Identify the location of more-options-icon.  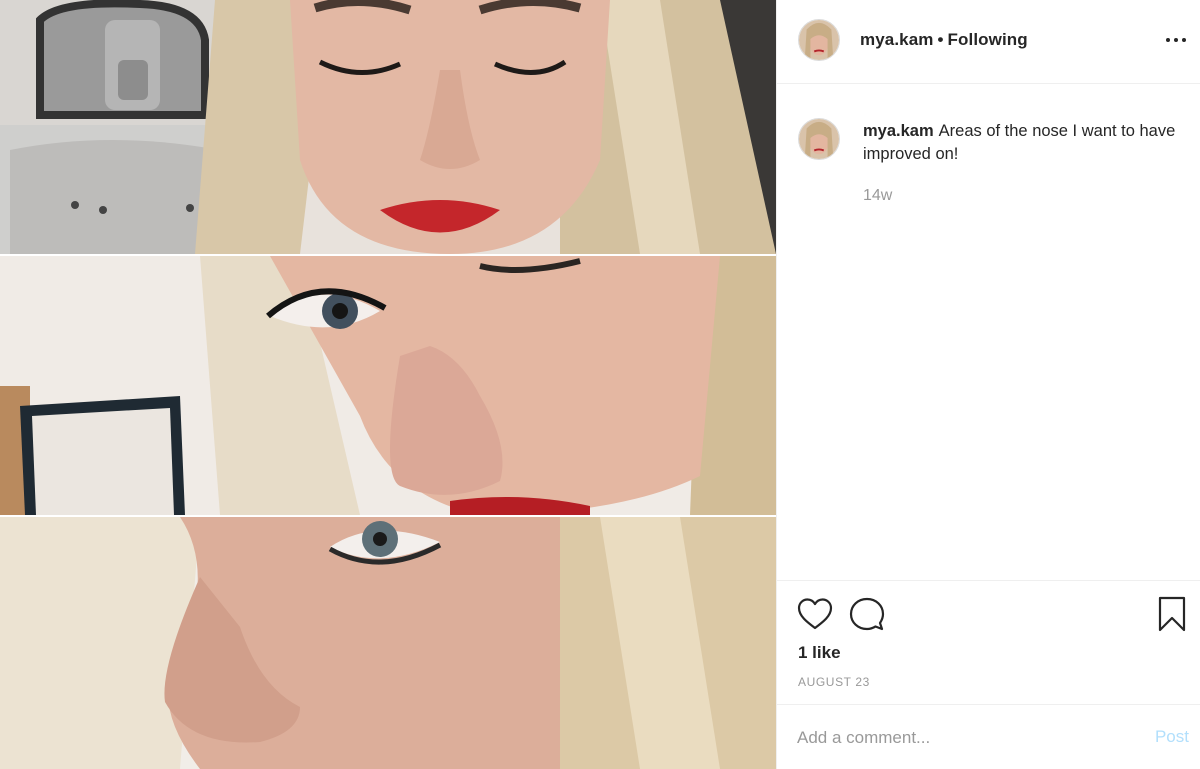
(1176, 40).